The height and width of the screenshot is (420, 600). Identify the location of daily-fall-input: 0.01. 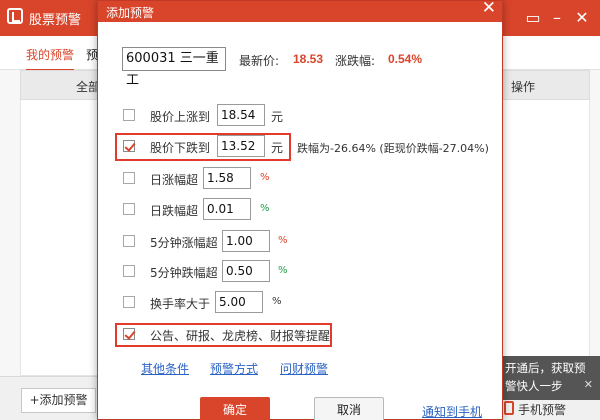
(227, 209).